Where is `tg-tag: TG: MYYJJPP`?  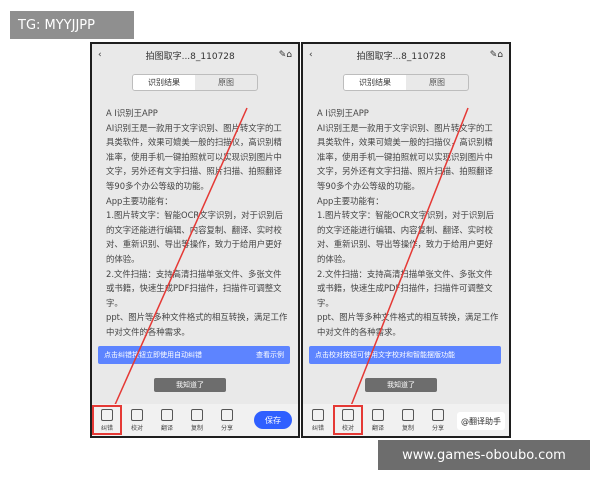
tg-tag: TG: MYYJJPP is located at coordinates (72, 25).